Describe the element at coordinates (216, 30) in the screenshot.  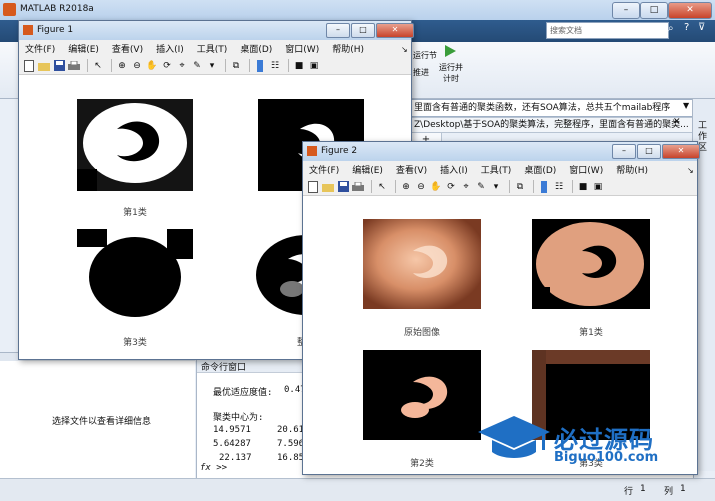
I see `figure-1-titlebar: Figure 1 – □ ✕` at that location.